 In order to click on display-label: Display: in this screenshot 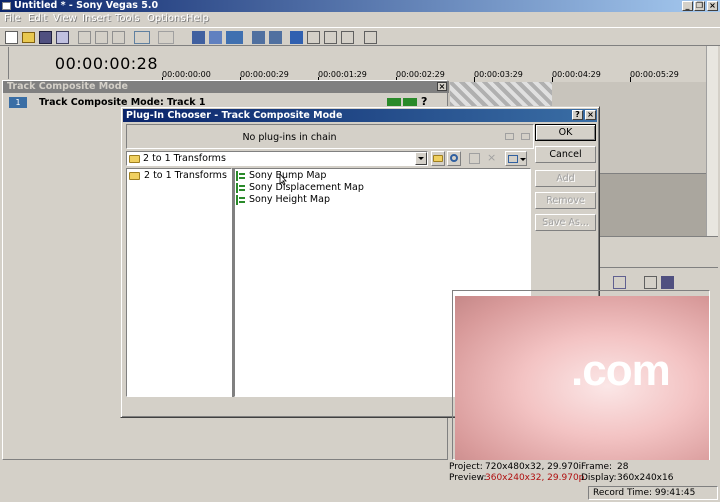, I will do `click(599, 478)`.